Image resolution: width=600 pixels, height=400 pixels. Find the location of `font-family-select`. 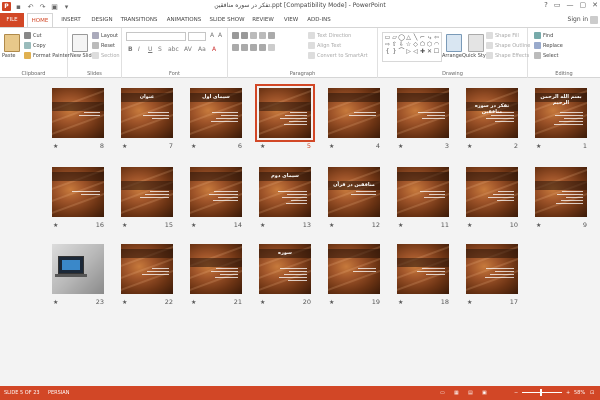

font-family-select is located at coordinates (156, 36).